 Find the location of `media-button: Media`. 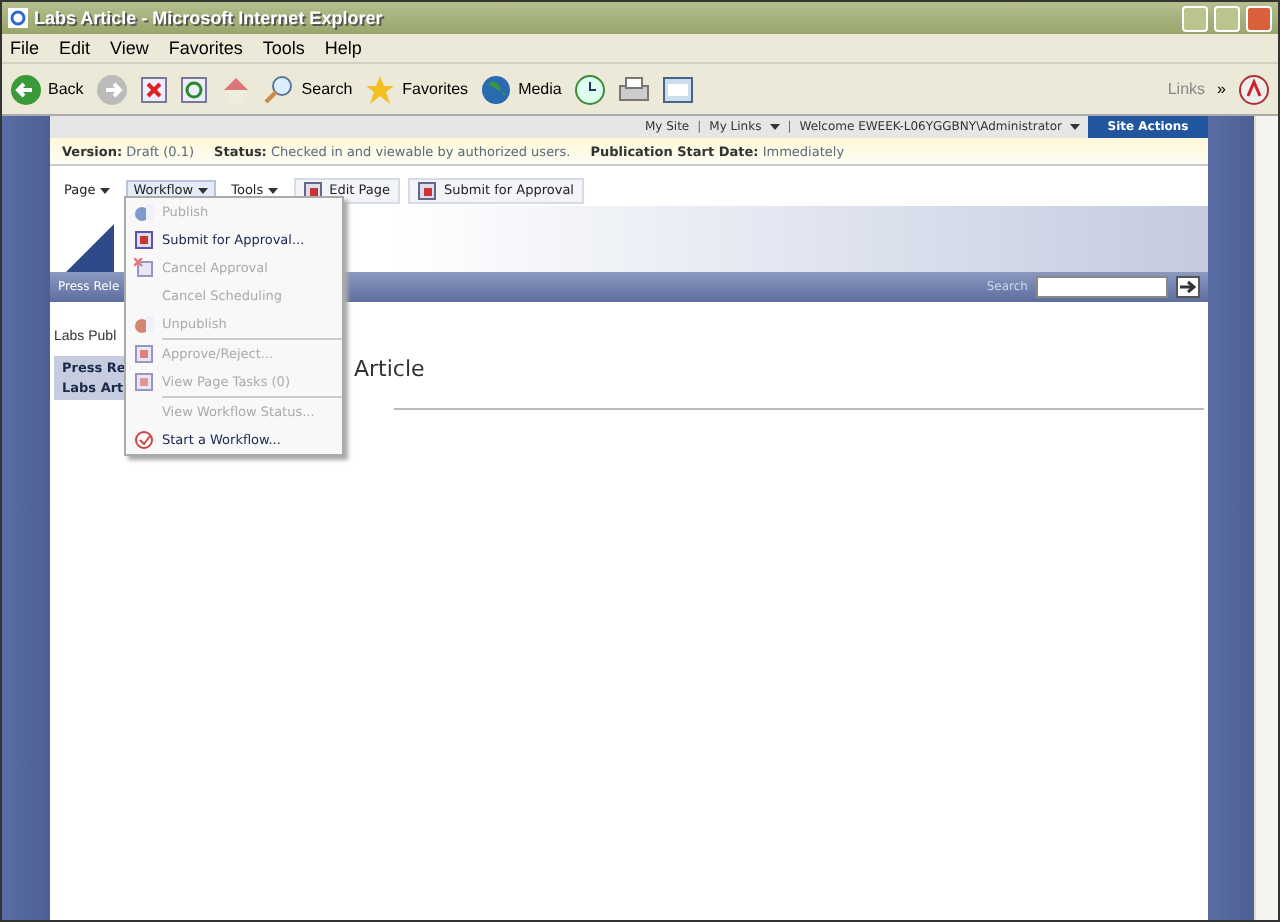

media-button: Media is located at coordinates (521, 89).